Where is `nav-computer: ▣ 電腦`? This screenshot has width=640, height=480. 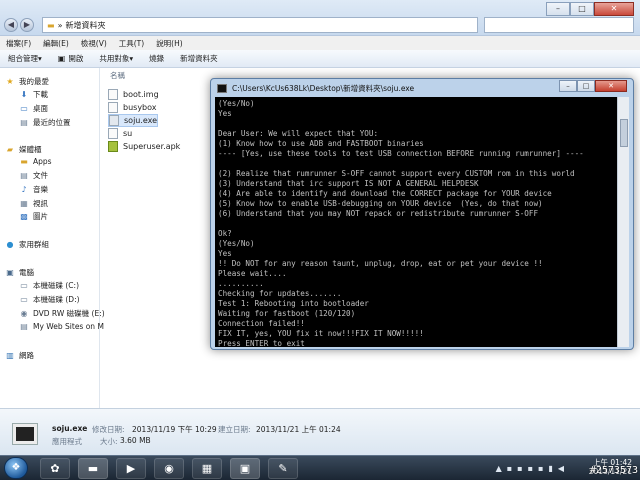 nav-computer: ▣ 電腦 is located at coordinates (19, 272).